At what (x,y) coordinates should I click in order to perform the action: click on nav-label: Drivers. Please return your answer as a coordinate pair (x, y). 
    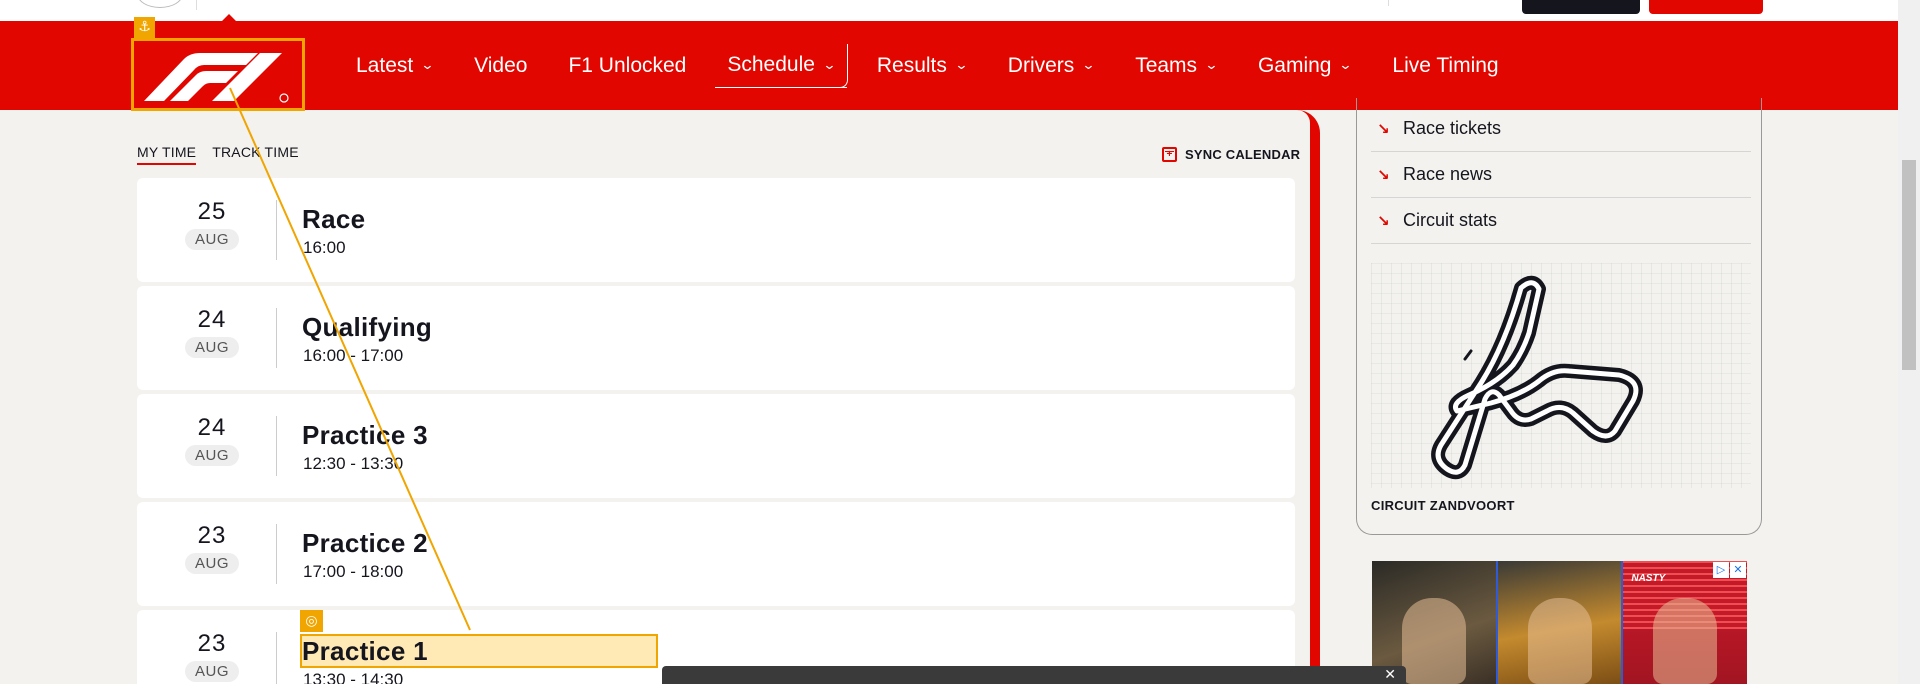
    Looking at the image, I should click on (1041, 65).